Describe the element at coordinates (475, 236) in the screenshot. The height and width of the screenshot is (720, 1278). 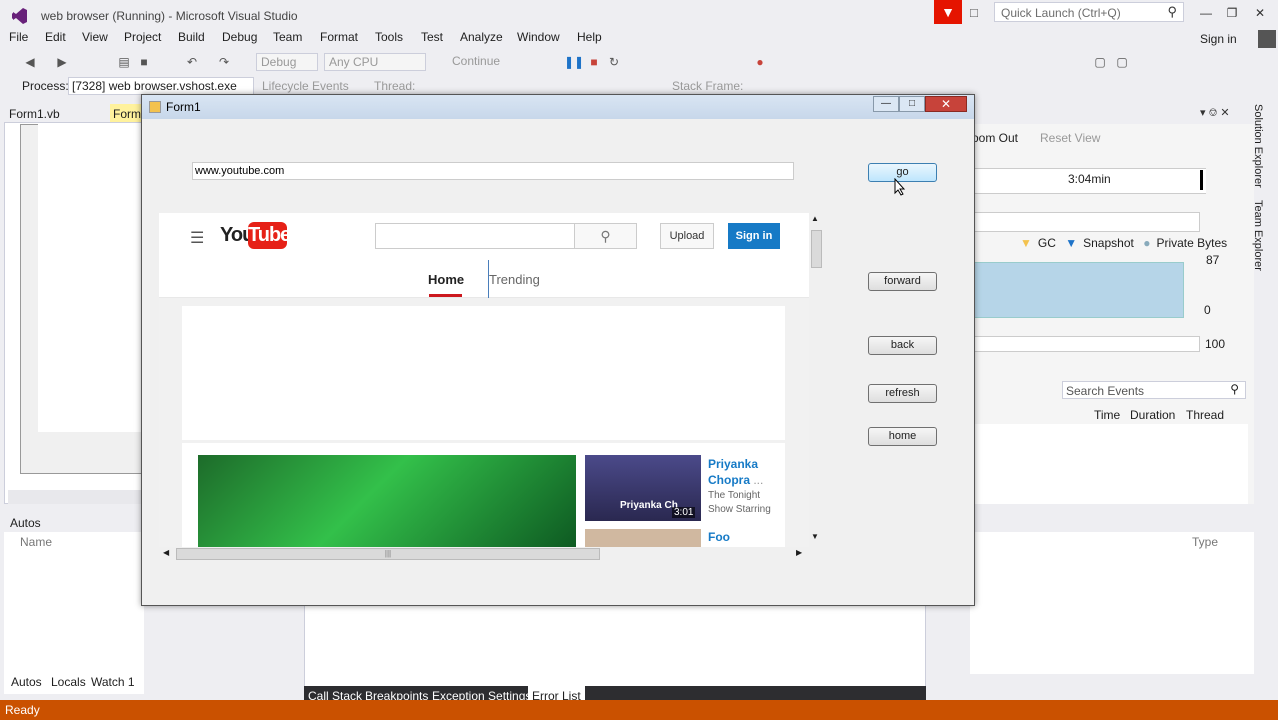
I see `youtube-search-input` at that location.